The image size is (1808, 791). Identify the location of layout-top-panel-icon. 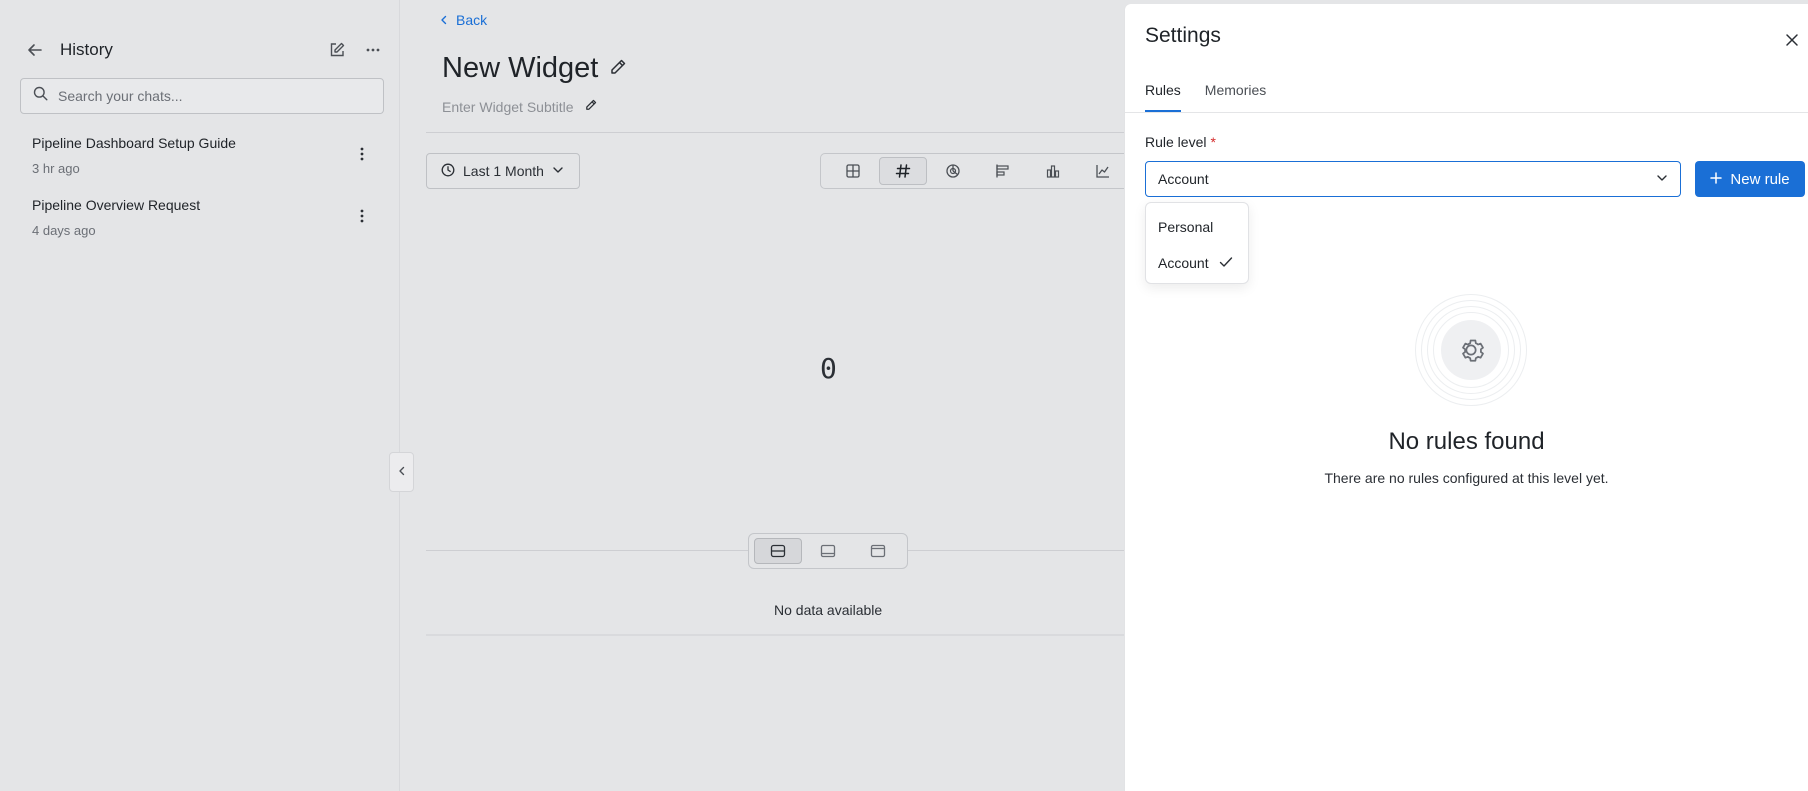
(878, 551).